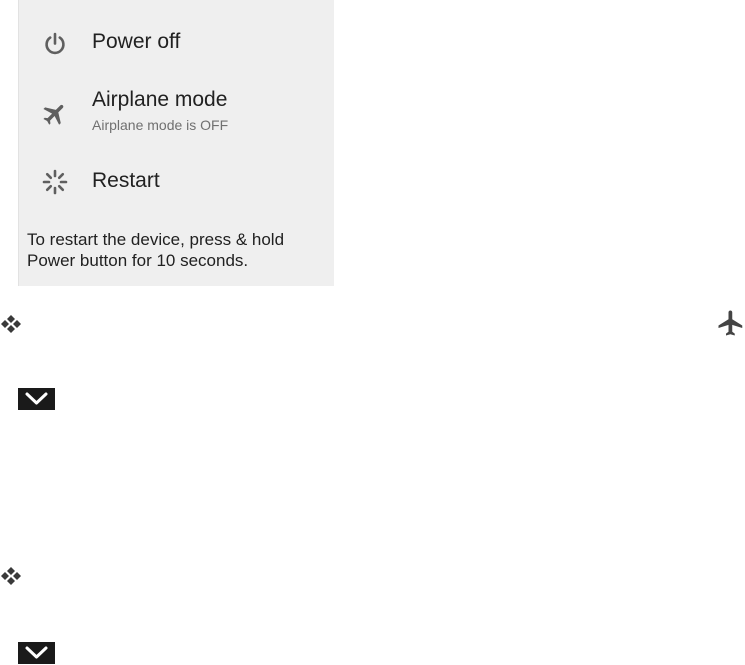 The image size is (745, 665). I want to click on power-icon, so click(55, 44).